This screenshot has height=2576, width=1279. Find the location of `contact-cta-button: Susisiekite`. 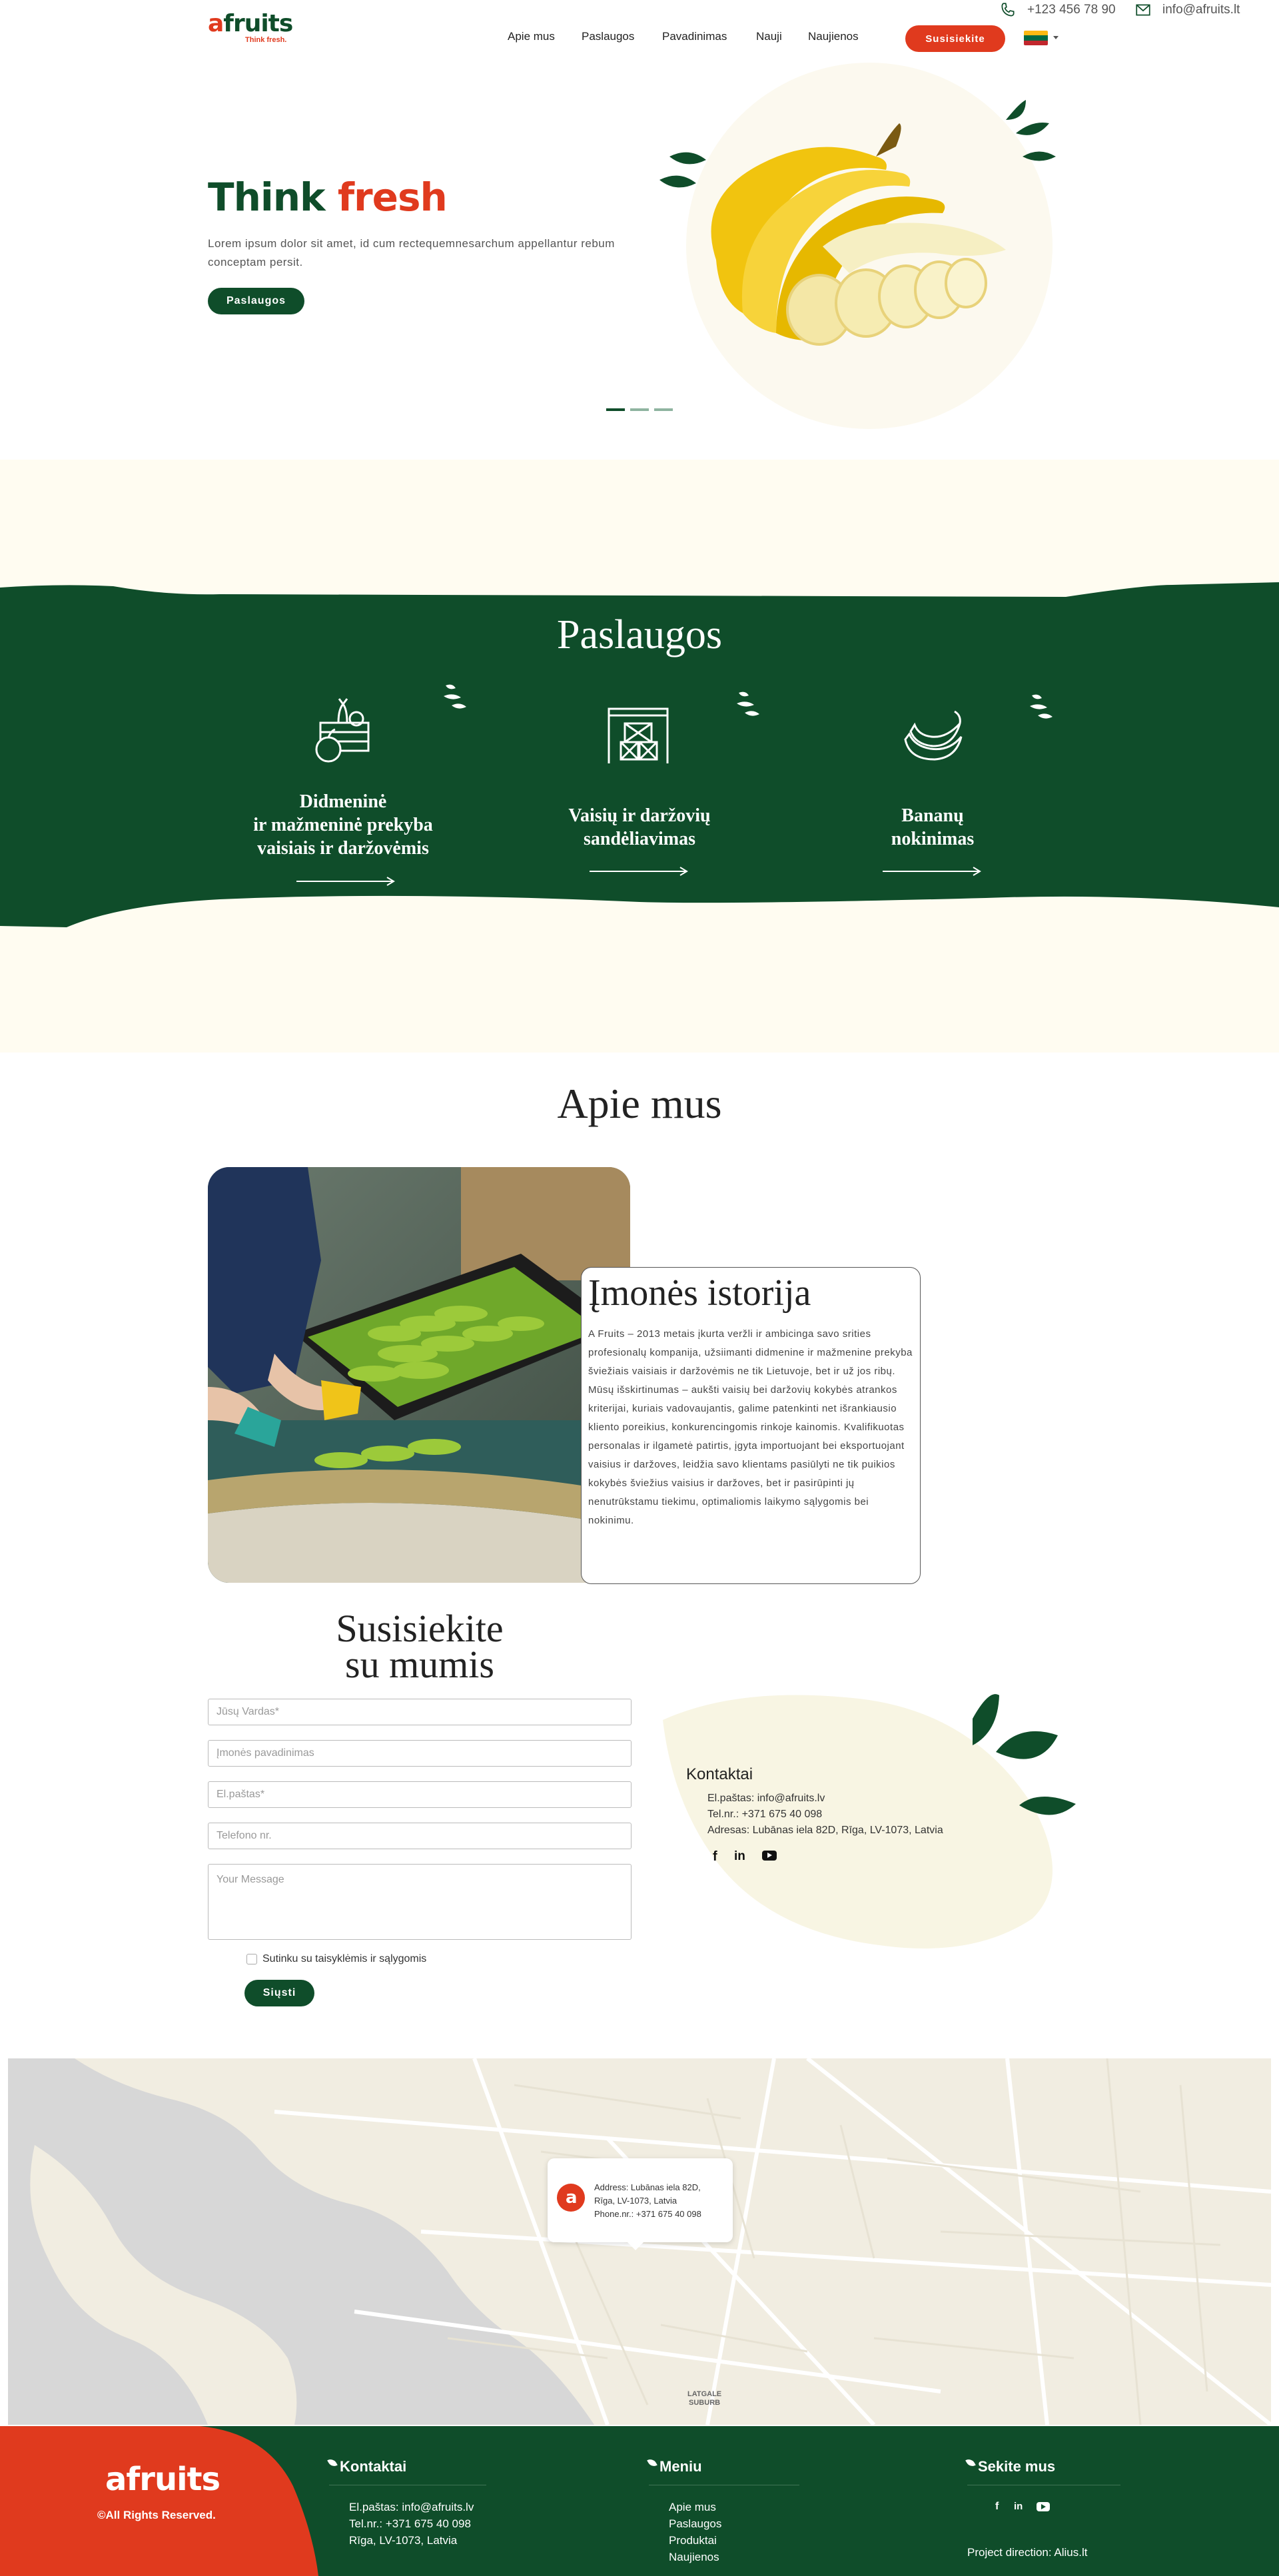

contact-cta-button: Susisiekite is located at coordinates (955, 39).